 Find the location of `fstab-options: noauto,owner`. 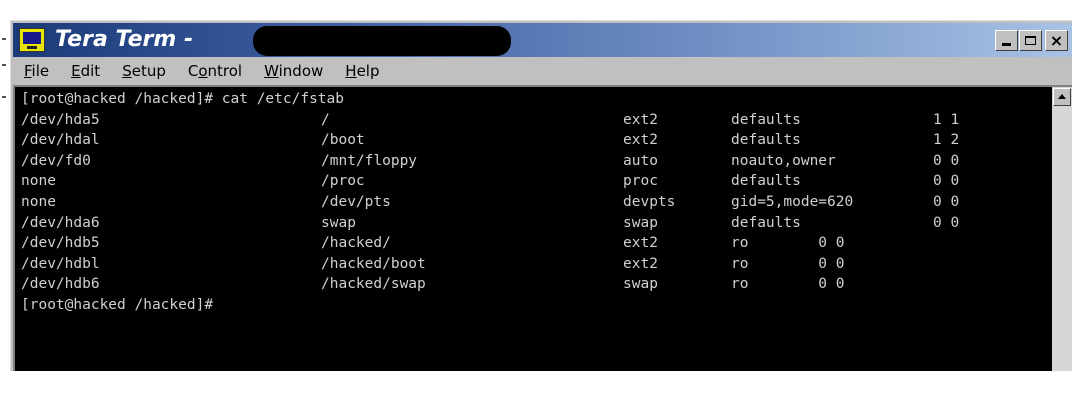

fstab-options: noauto,owner is located at coordinates (783, 160).